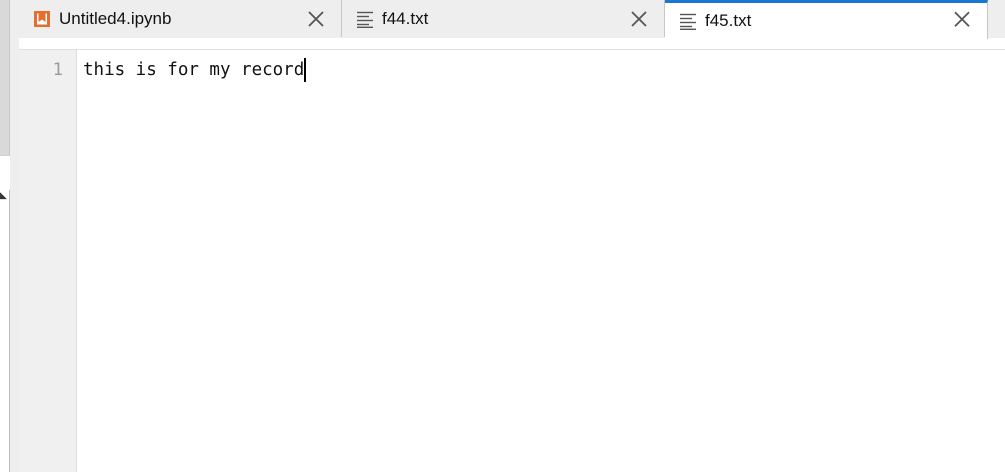 This screenshot has height=472, width=1005. Describe the element at coordinates (728, 20) in the screenshot. I see `tab-label: f45.txt` at that location.